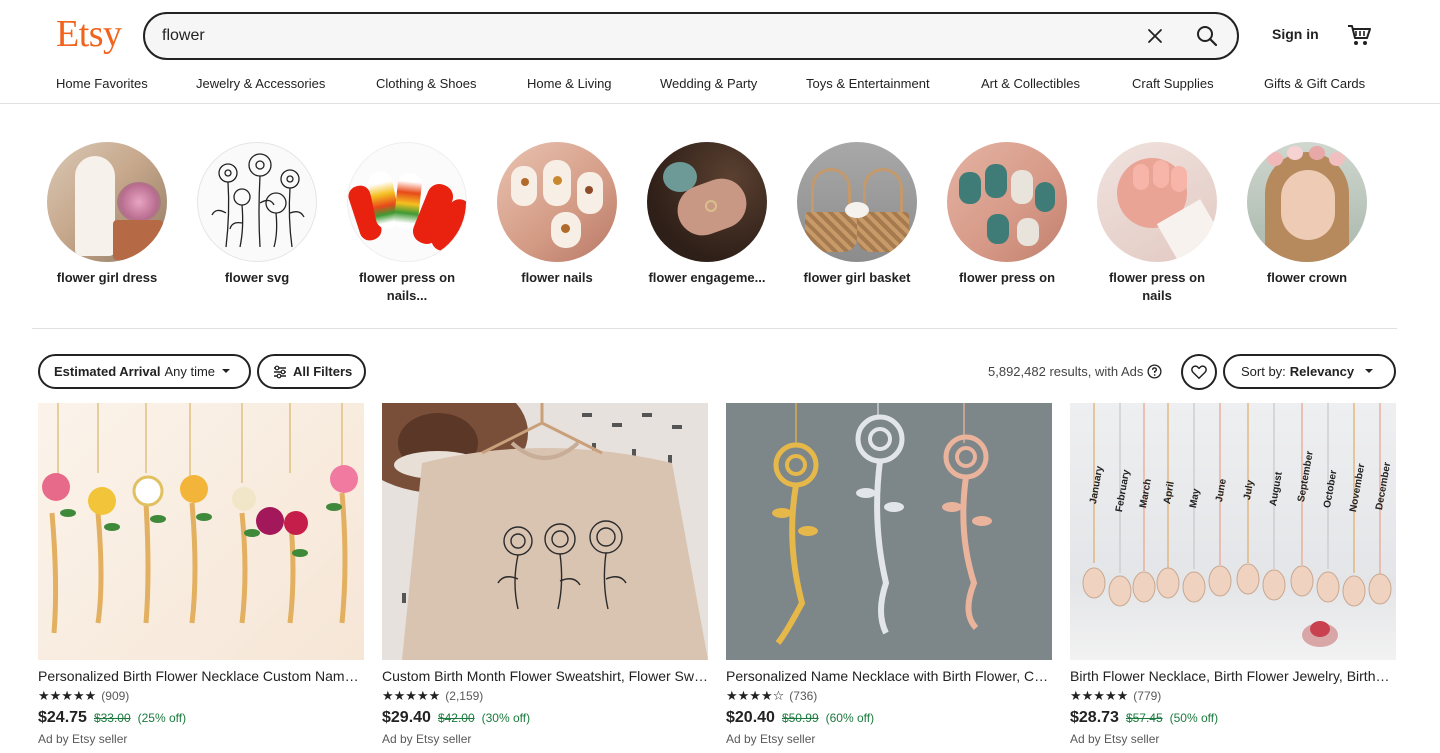 The width and height of the screenshot is (1440, 753). I want to click on favorite-search-button, so click(1199, 372).